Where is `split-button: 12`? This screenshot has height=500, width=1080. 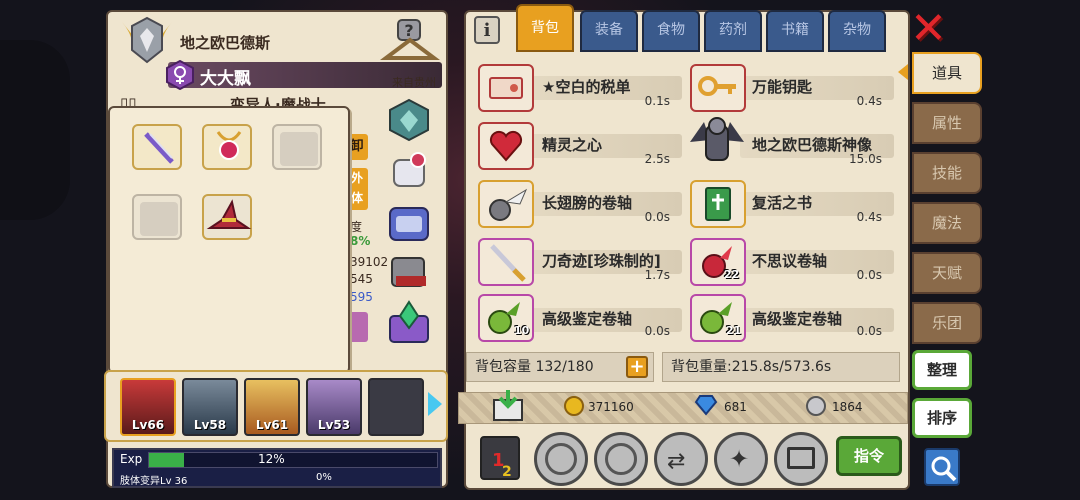 split-button: 12 is located at coordinates (500, 458).